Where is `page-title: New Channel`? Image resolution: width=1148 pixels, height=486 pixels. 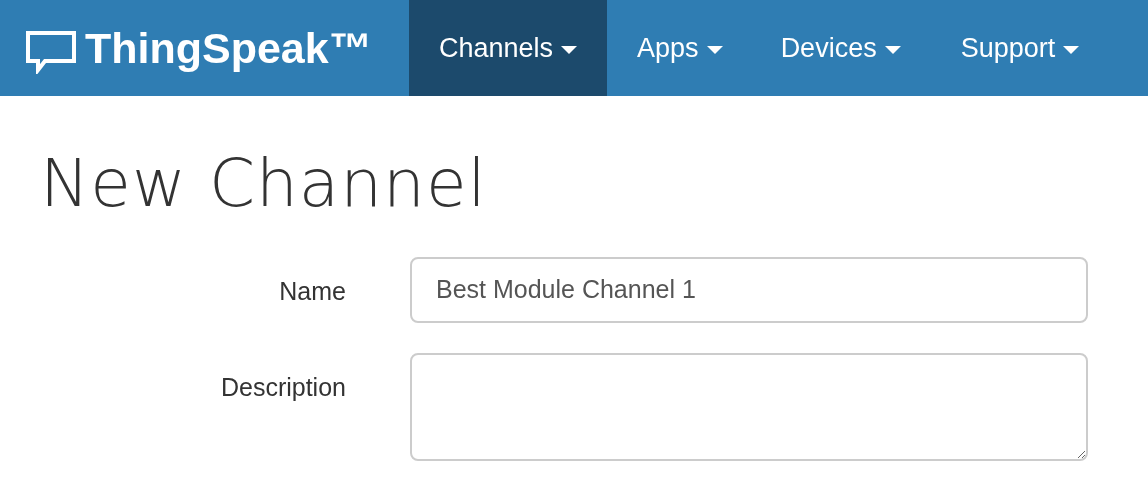
page-title: New Channel is located at coordinates (264, 184).